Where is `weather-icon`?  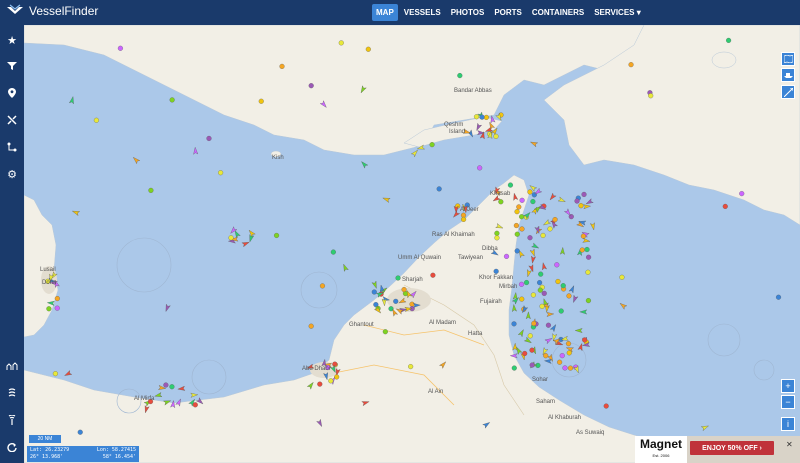 weather-icon is located at coordinates (12, 366).